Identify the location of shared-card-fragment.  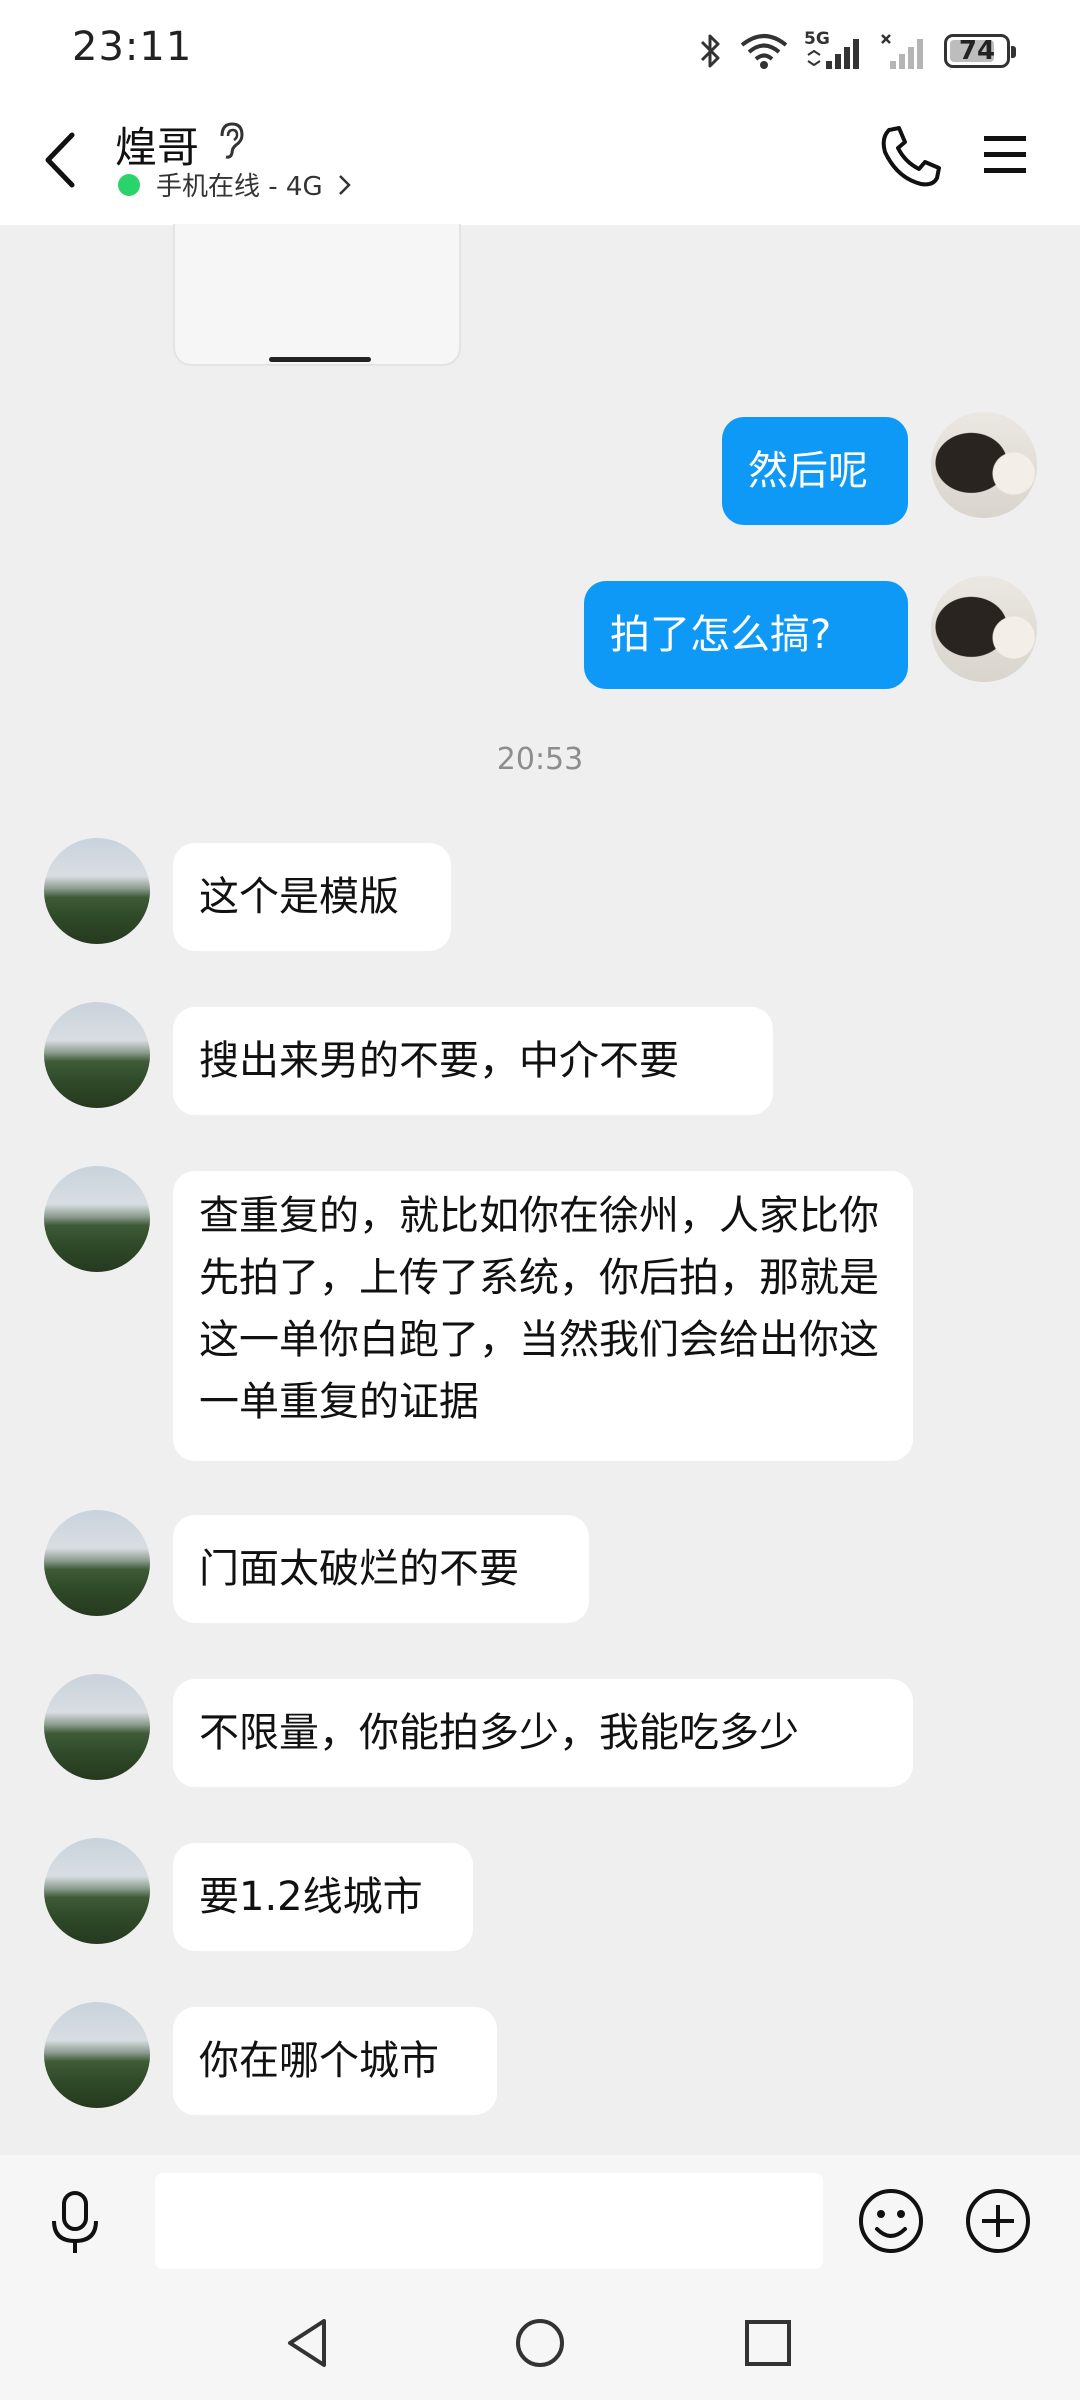
(317, 295).